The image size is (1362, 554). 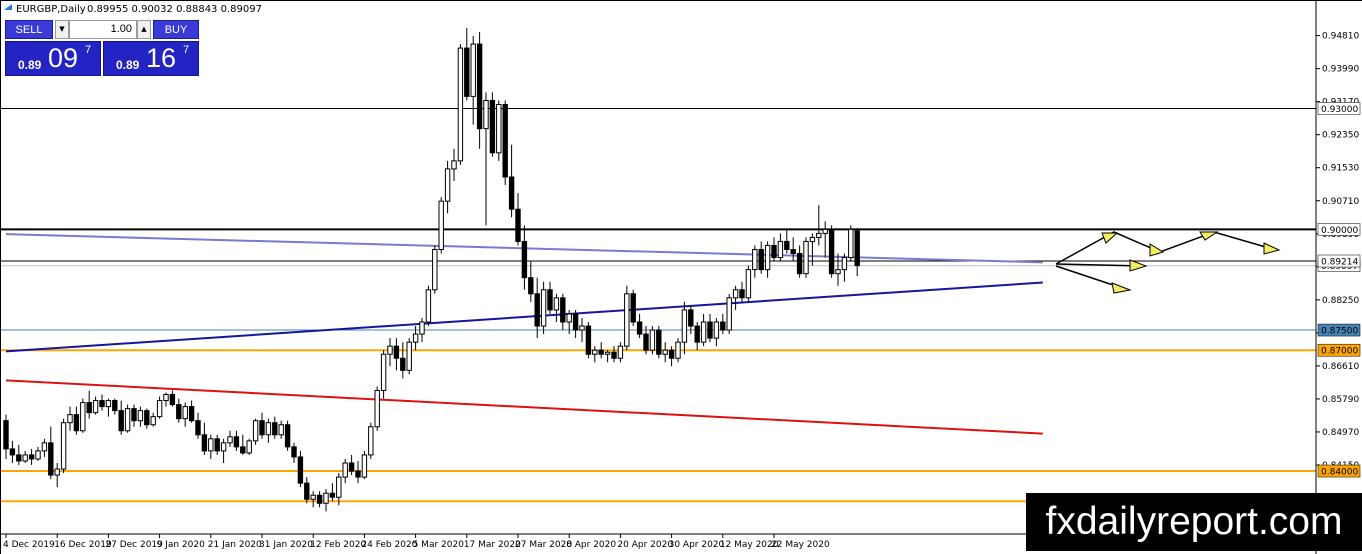 What do you see at coordinates (62, 29) in the screenshot?
I see `volume-down-button: ▼` at bounding box center [62, 29].